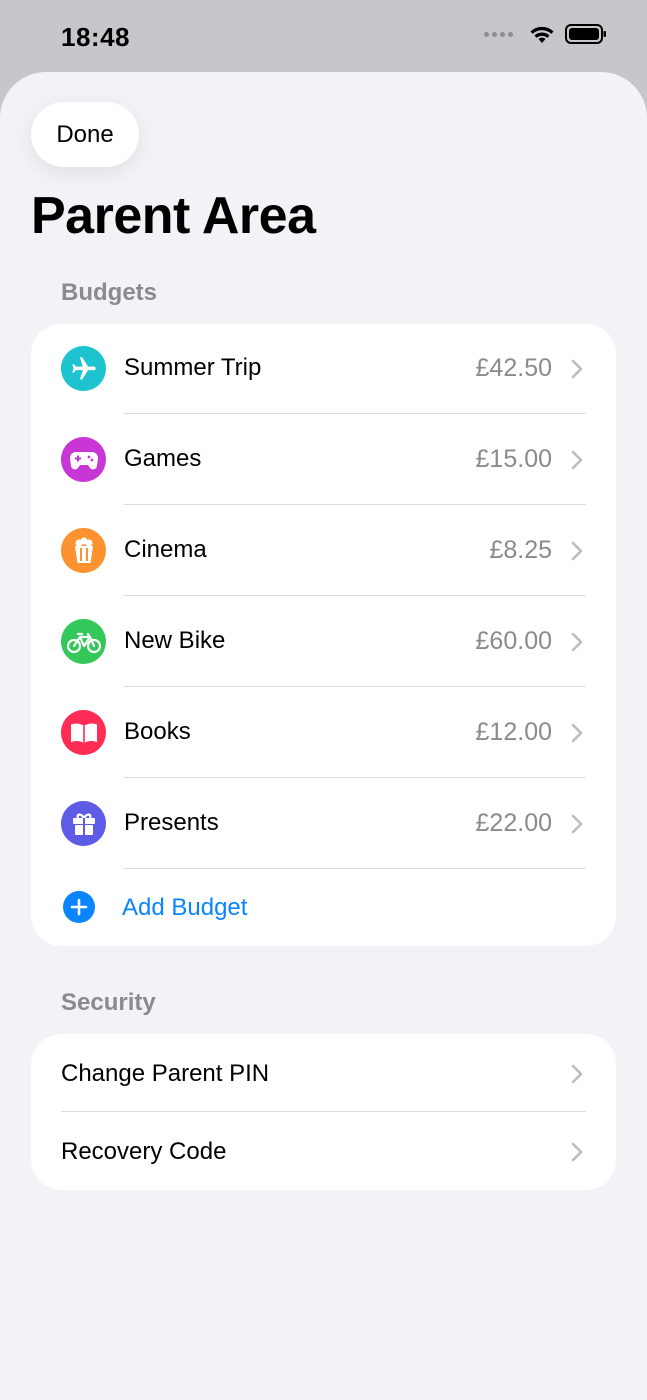  I want to click on budget-row-summer-trip: Summer Trip £42.50, so click(323, 369).